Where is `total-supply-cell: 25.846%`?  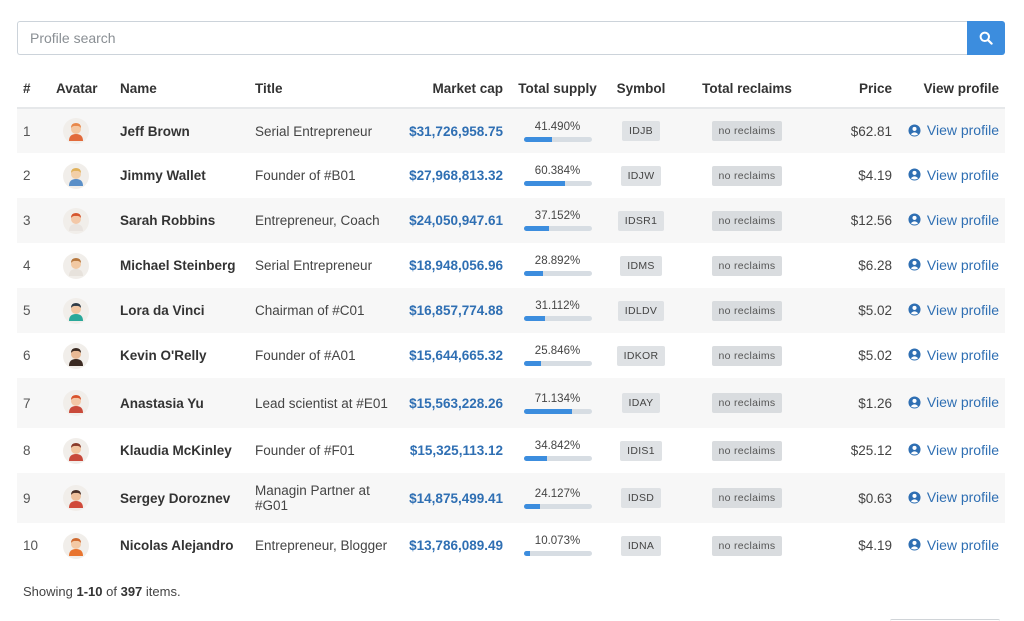
total-supply-cell: 25.846% is located at coordinates (557, 355).